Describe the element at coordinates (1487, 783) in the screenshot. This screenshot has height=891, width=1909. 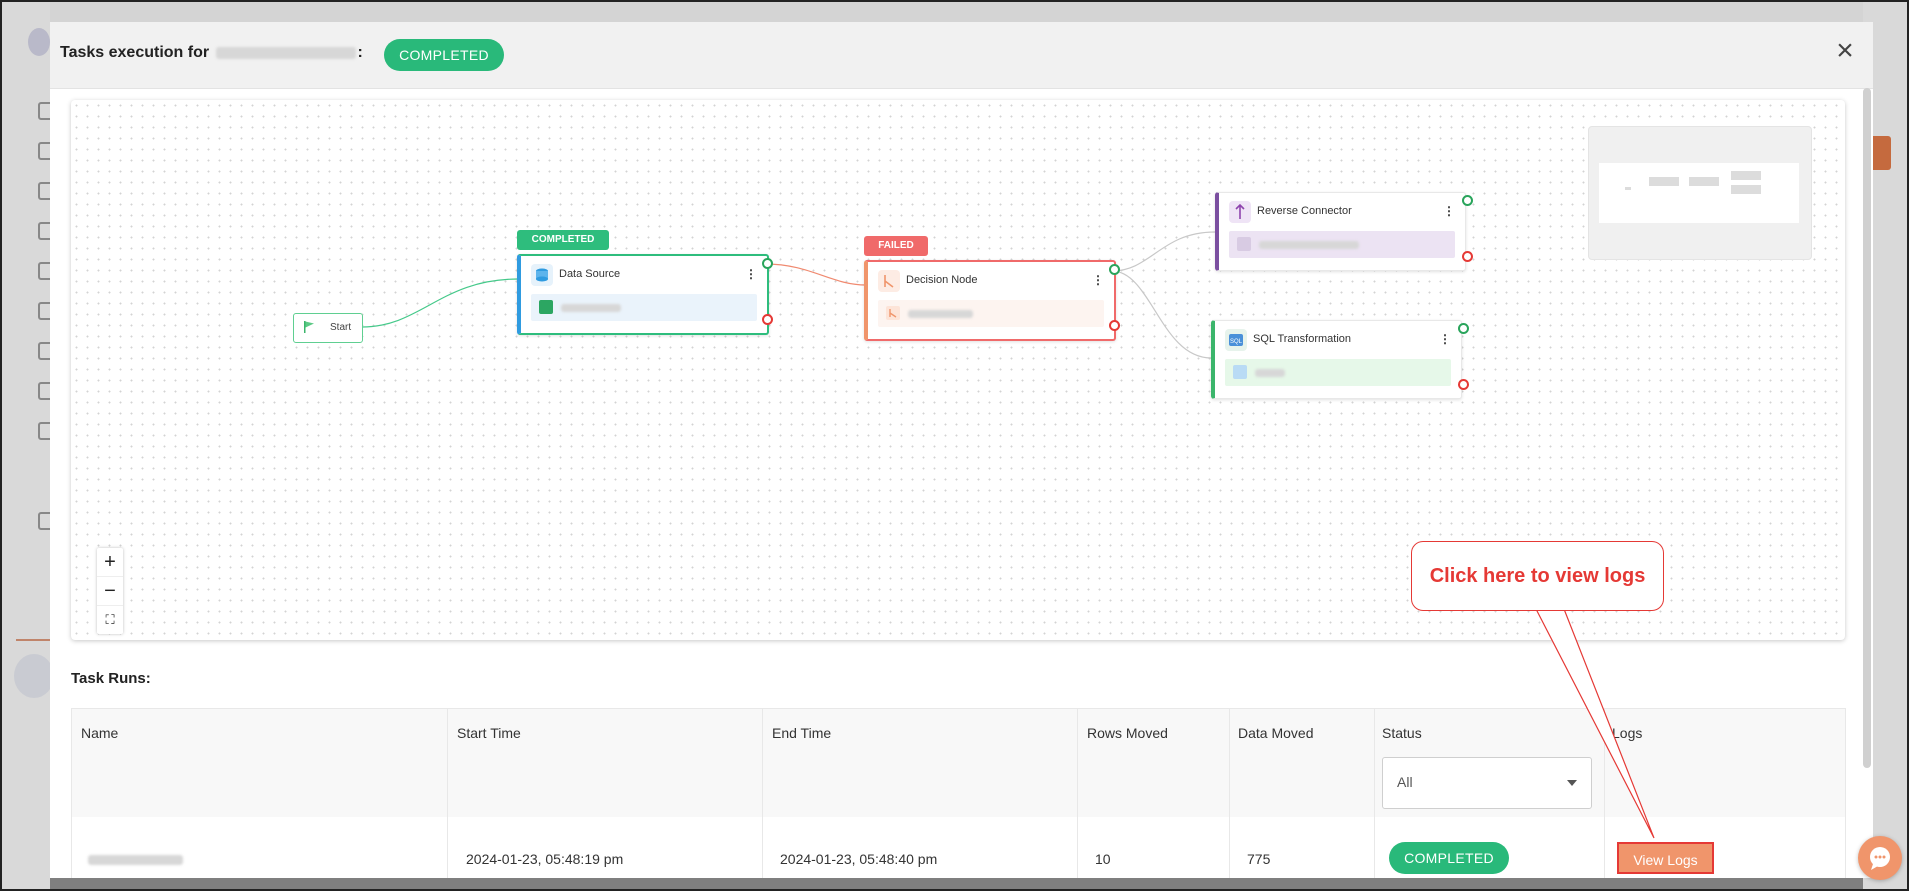
I see `status-filter-select: All` at that location.